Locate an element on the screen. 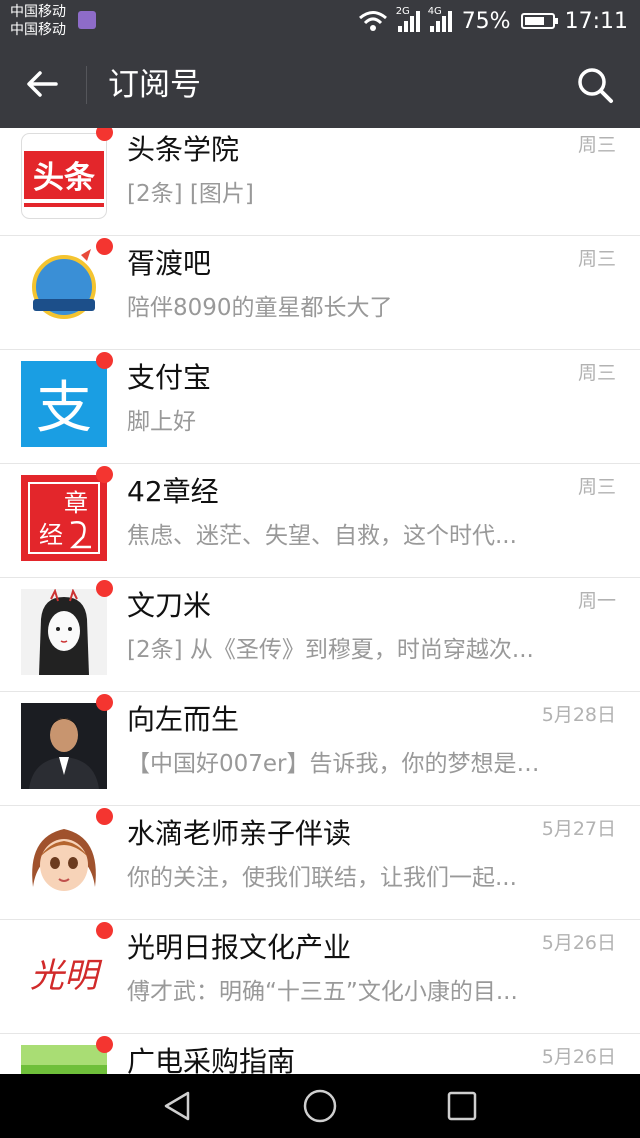 The width and height of the screenshot is (640, 1138). list-item: 广电采购指南 5月26日 is located at coordinates (320, 1054).